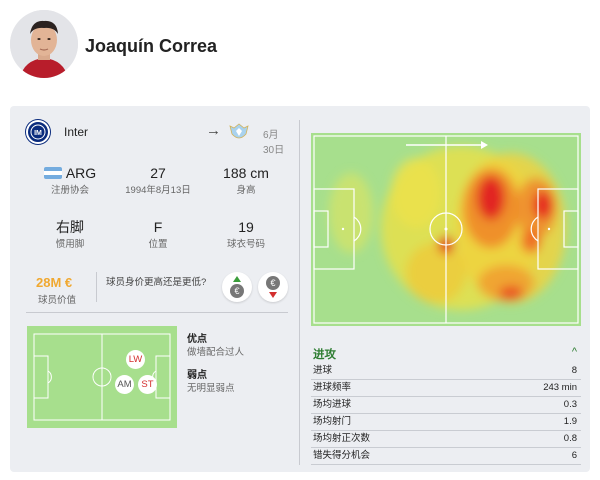 The width and height of the screenshot is (600, 480). What do you see at coordinates (216, 352) in the screenshot?
I see `strengths-text: 做墙配合过人` at bounding box center [216, 352].